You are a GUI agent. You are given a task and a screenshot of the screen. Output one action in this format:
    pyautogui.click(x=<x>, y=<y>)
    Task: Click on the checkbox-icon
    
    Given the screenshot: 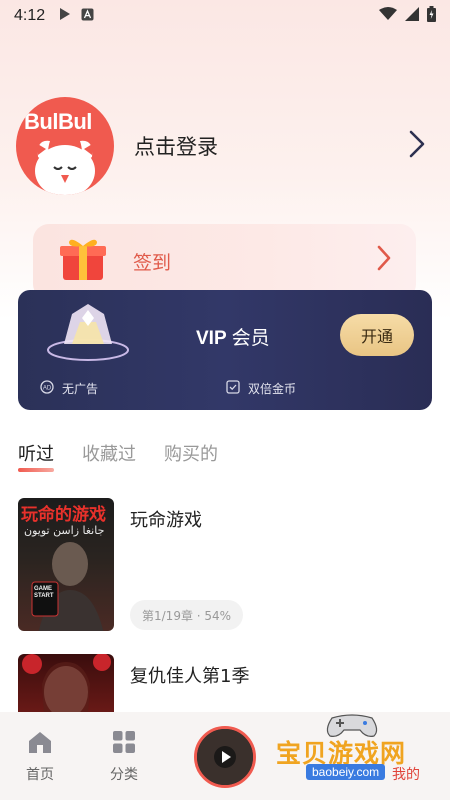 What is the action you would take?
    pyautogui.click(x=233, y=388)
    